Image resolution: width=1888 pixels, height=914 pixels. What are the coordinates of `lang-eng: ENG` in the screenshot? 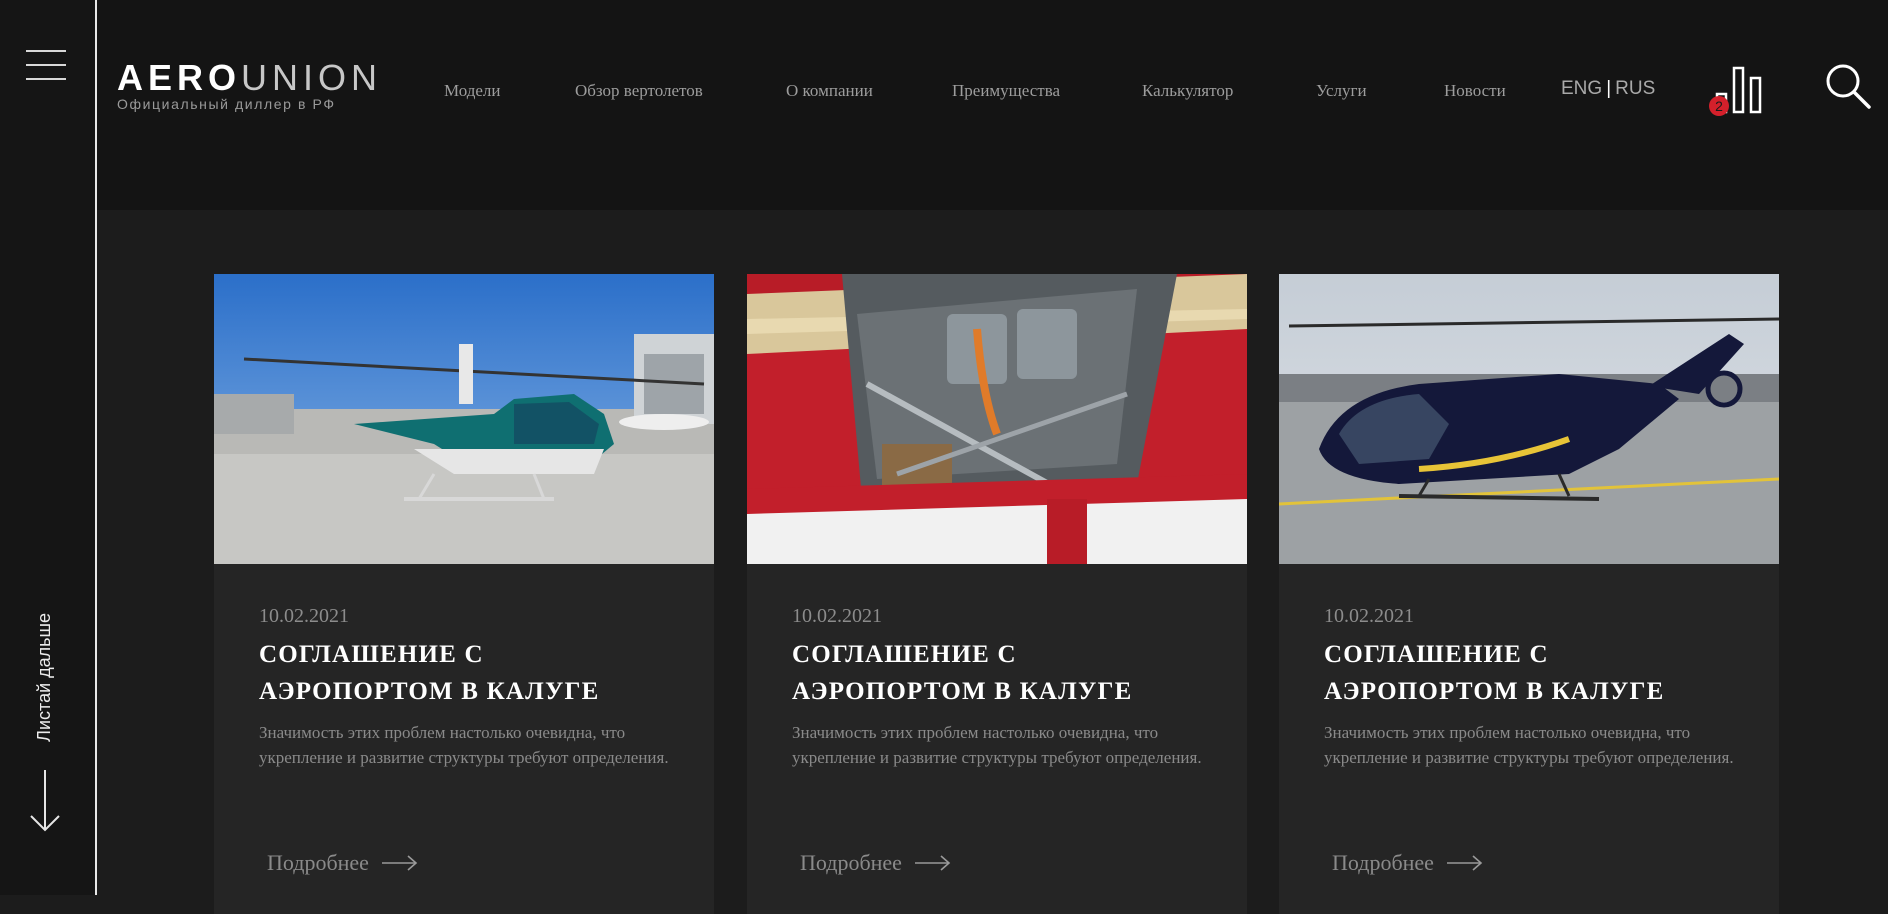 It's located at (1581, 88).